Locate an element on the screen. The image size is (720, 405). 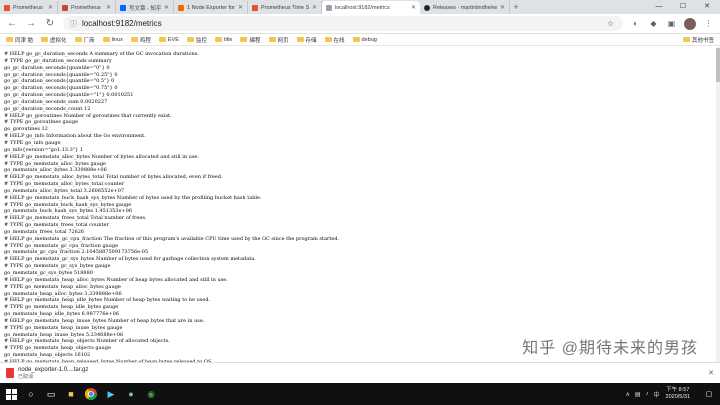
bookmark-label: 鸡程 is located at coordinates (145, 40).